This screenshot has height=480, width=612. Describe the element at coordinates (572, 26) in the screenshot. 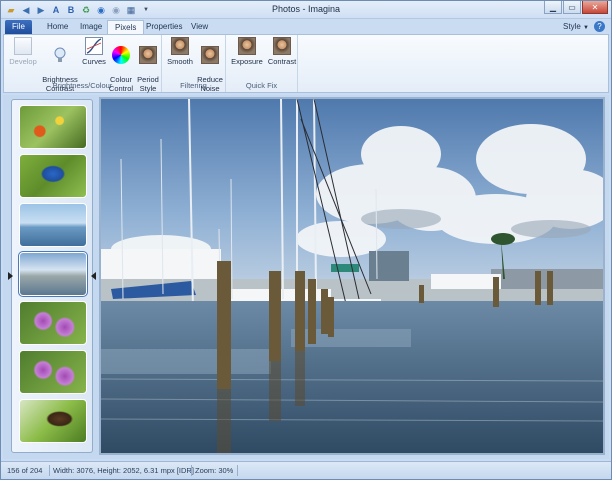

I see `style-menu-label: Style` at that location.